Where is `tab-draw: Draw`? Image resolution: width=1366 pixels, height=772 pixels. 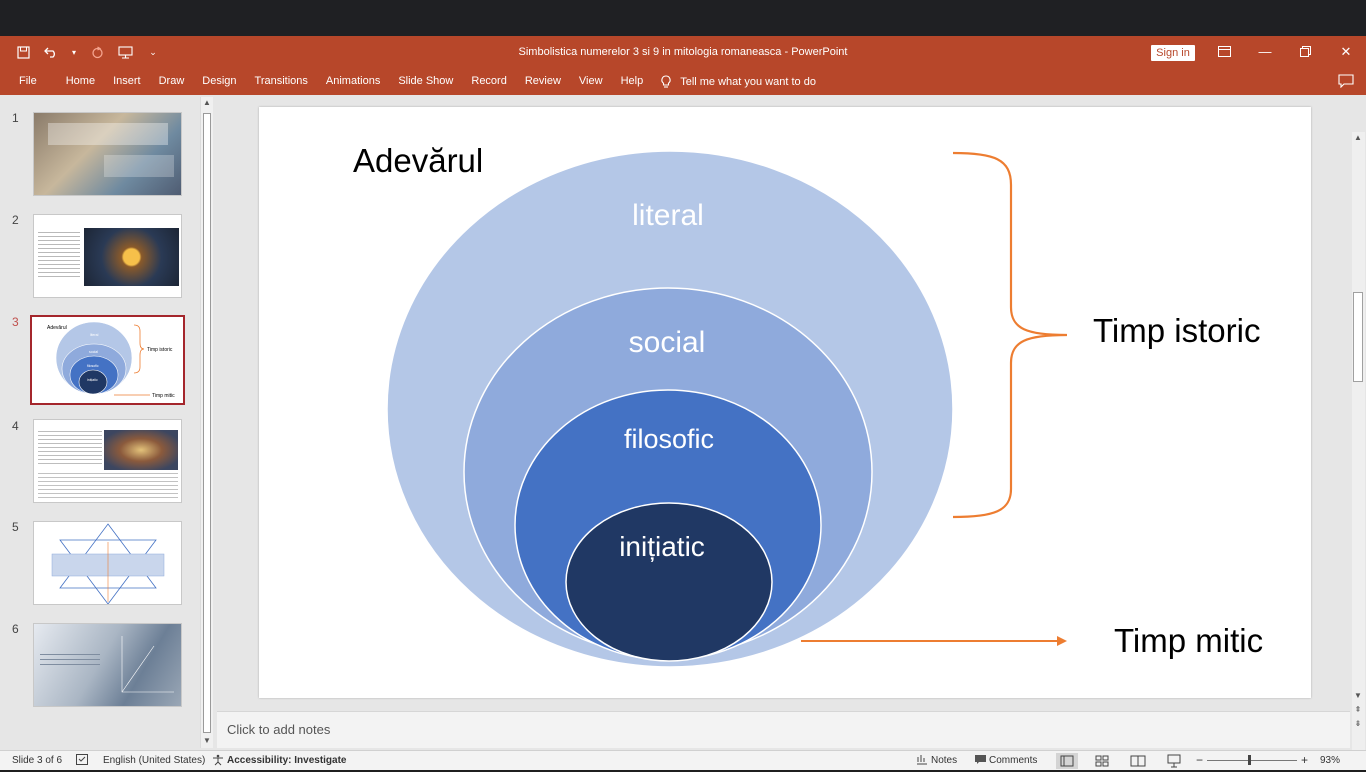 tab-draw: Draw is located at coordinates (172, 81).